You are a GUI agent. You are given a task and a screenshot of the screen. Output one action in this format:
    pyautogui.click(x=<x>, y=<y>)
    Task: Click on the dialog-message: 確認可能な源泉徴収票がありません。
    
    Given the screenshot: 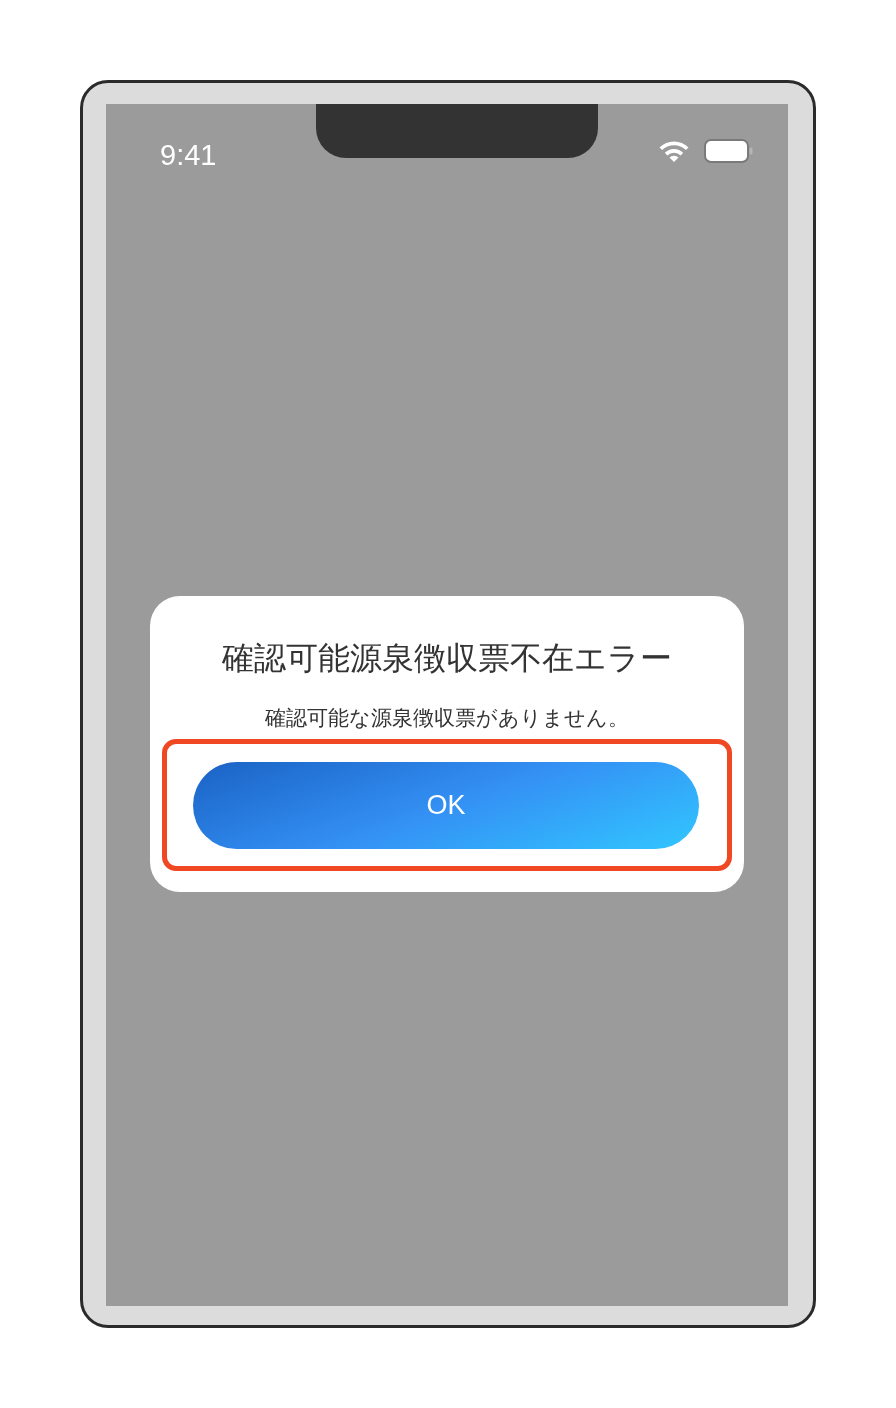 What is the action you would take?
    pyautogui.click(x=447, y=718)
    